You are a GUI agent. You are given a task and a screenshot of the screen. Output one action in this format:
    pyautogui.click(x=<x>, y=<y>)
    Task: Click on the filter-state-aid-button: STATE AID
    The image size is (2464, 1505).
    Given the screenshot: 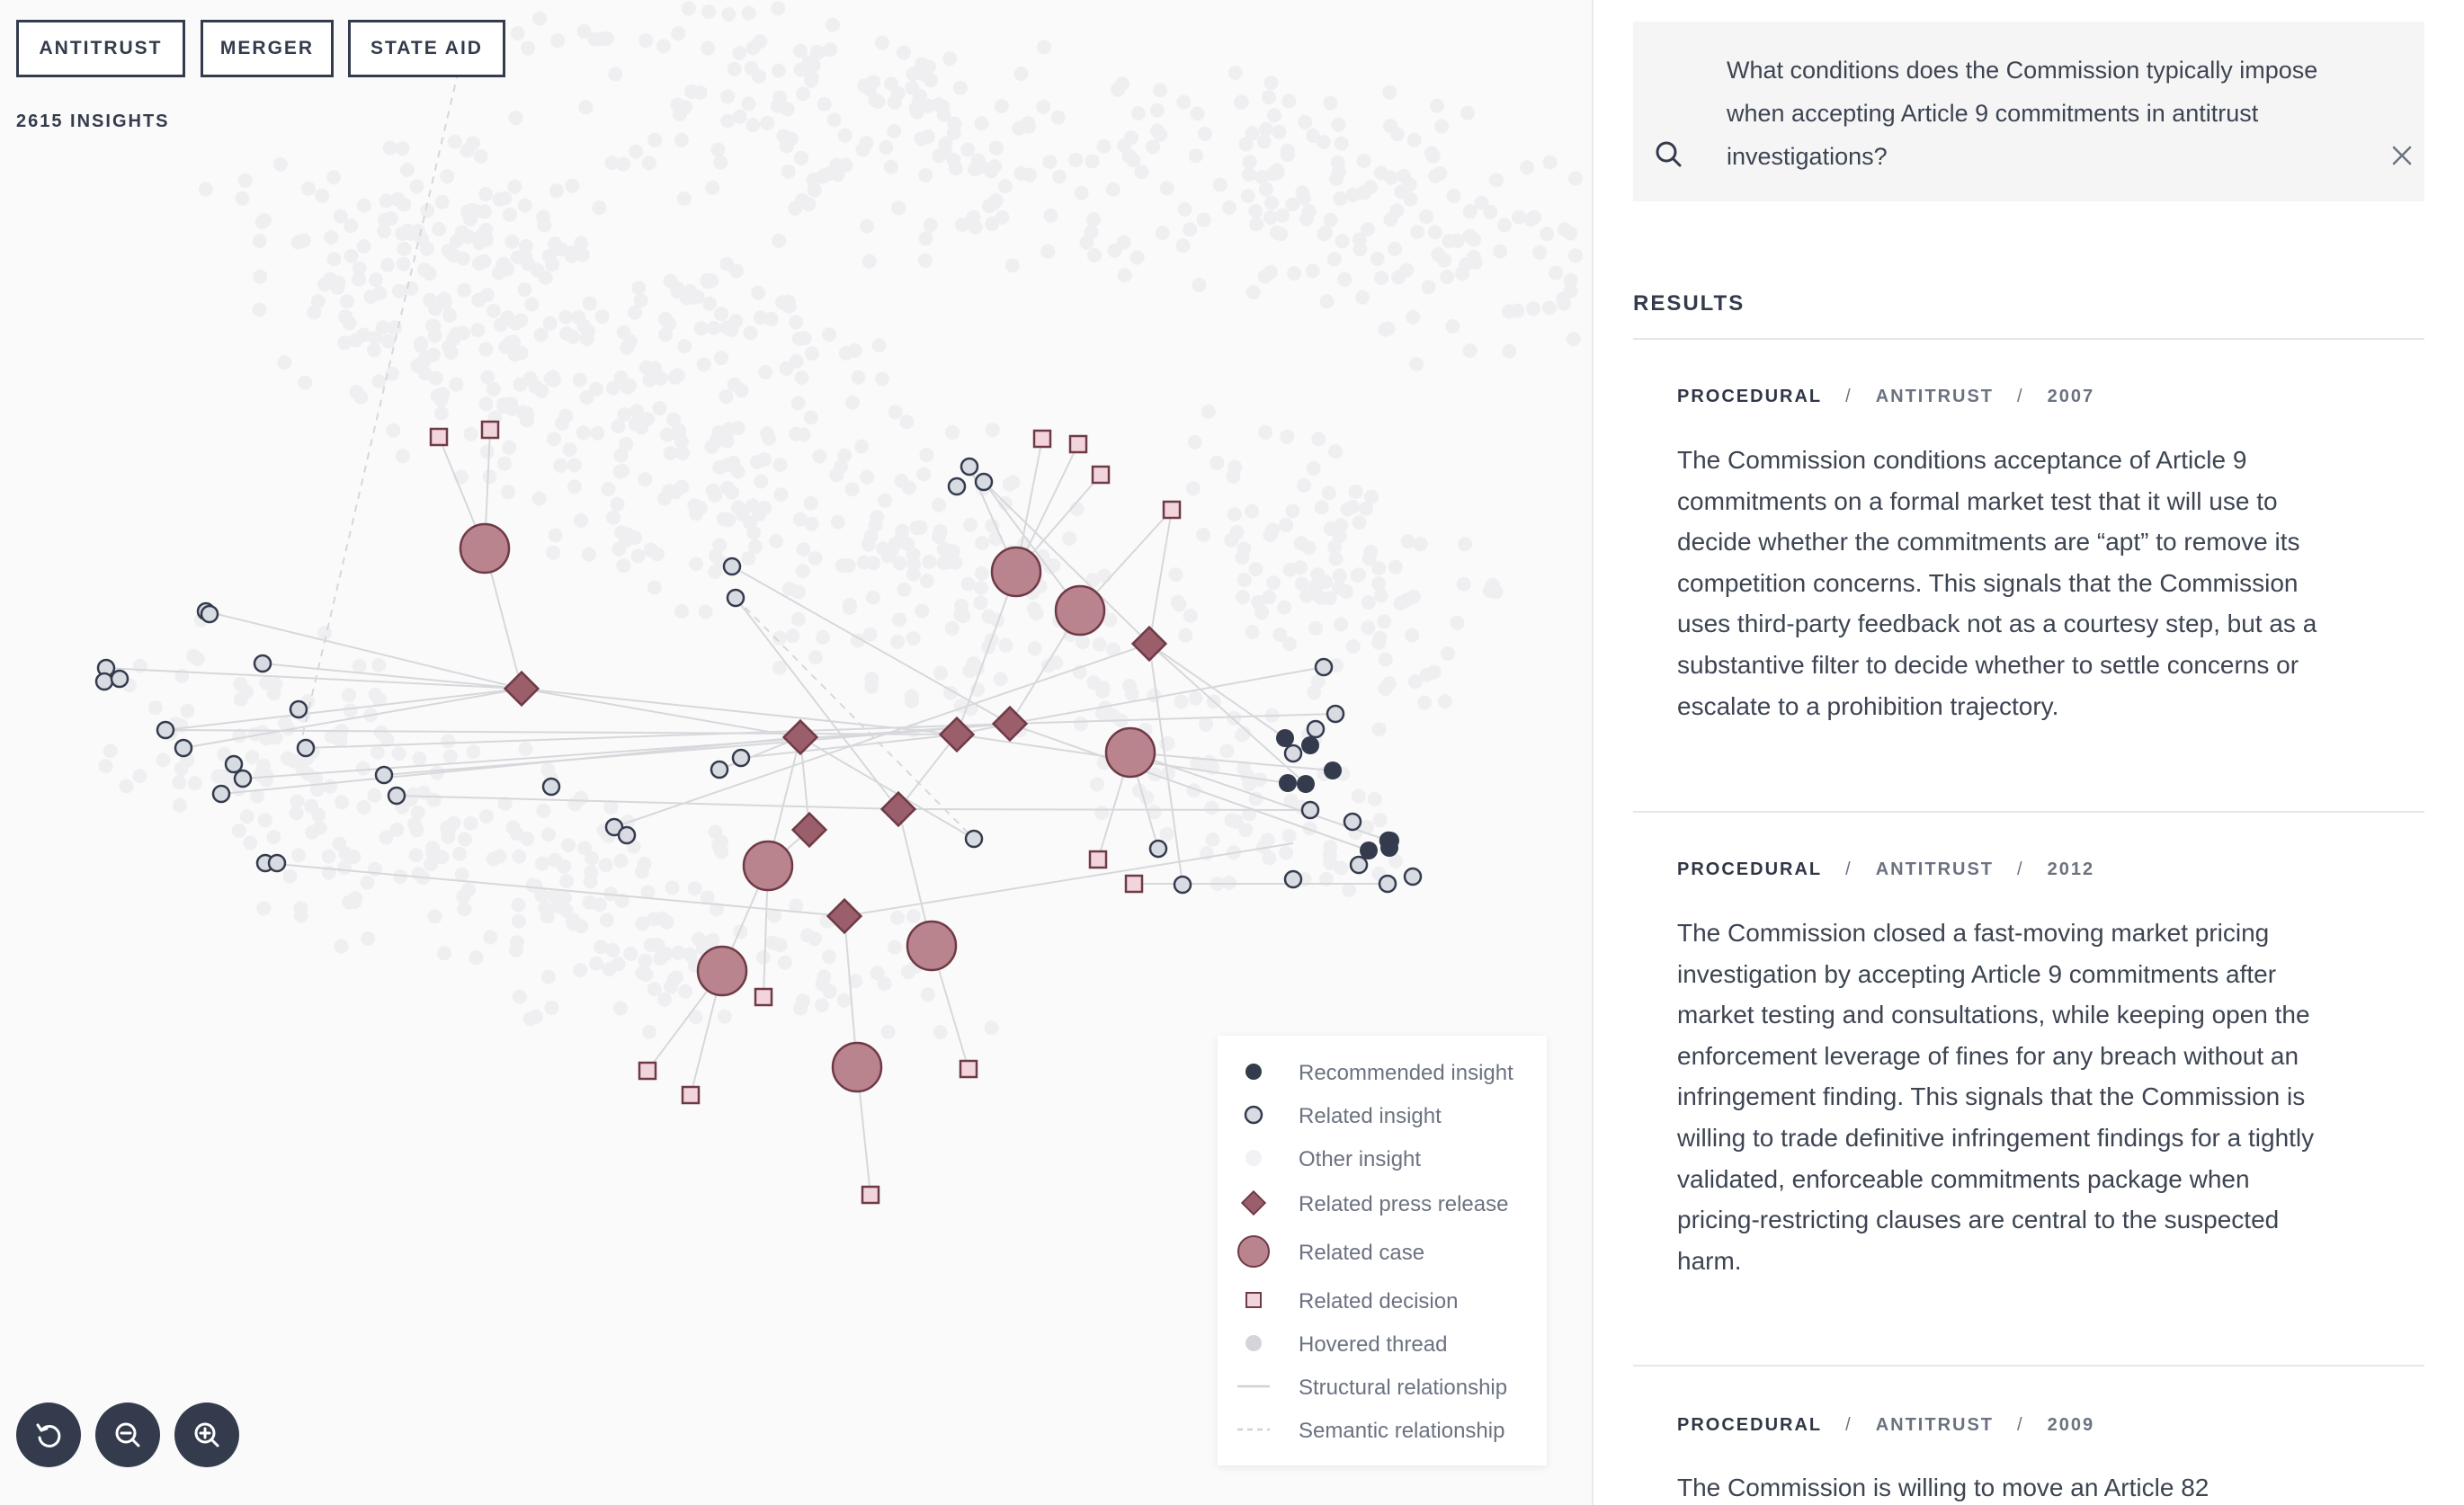 What is the action you would take?
    pyautogui.click(x=426, y=49)
    